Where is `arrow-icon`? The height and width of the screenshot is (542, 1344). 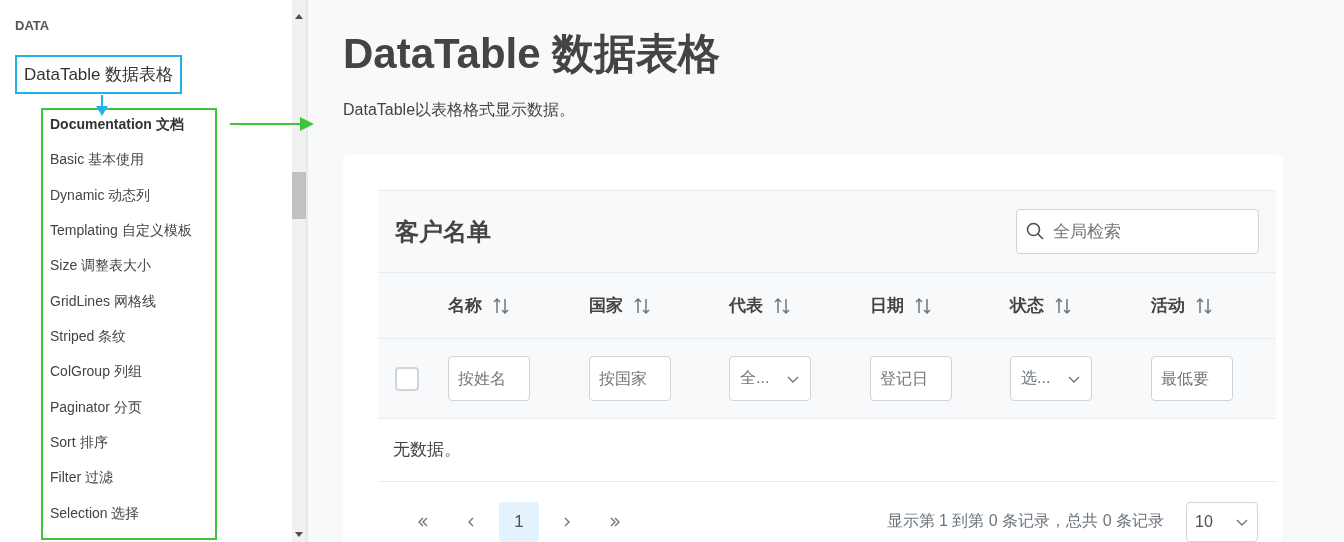
arrow-icon is located at coordinates (272, 124).